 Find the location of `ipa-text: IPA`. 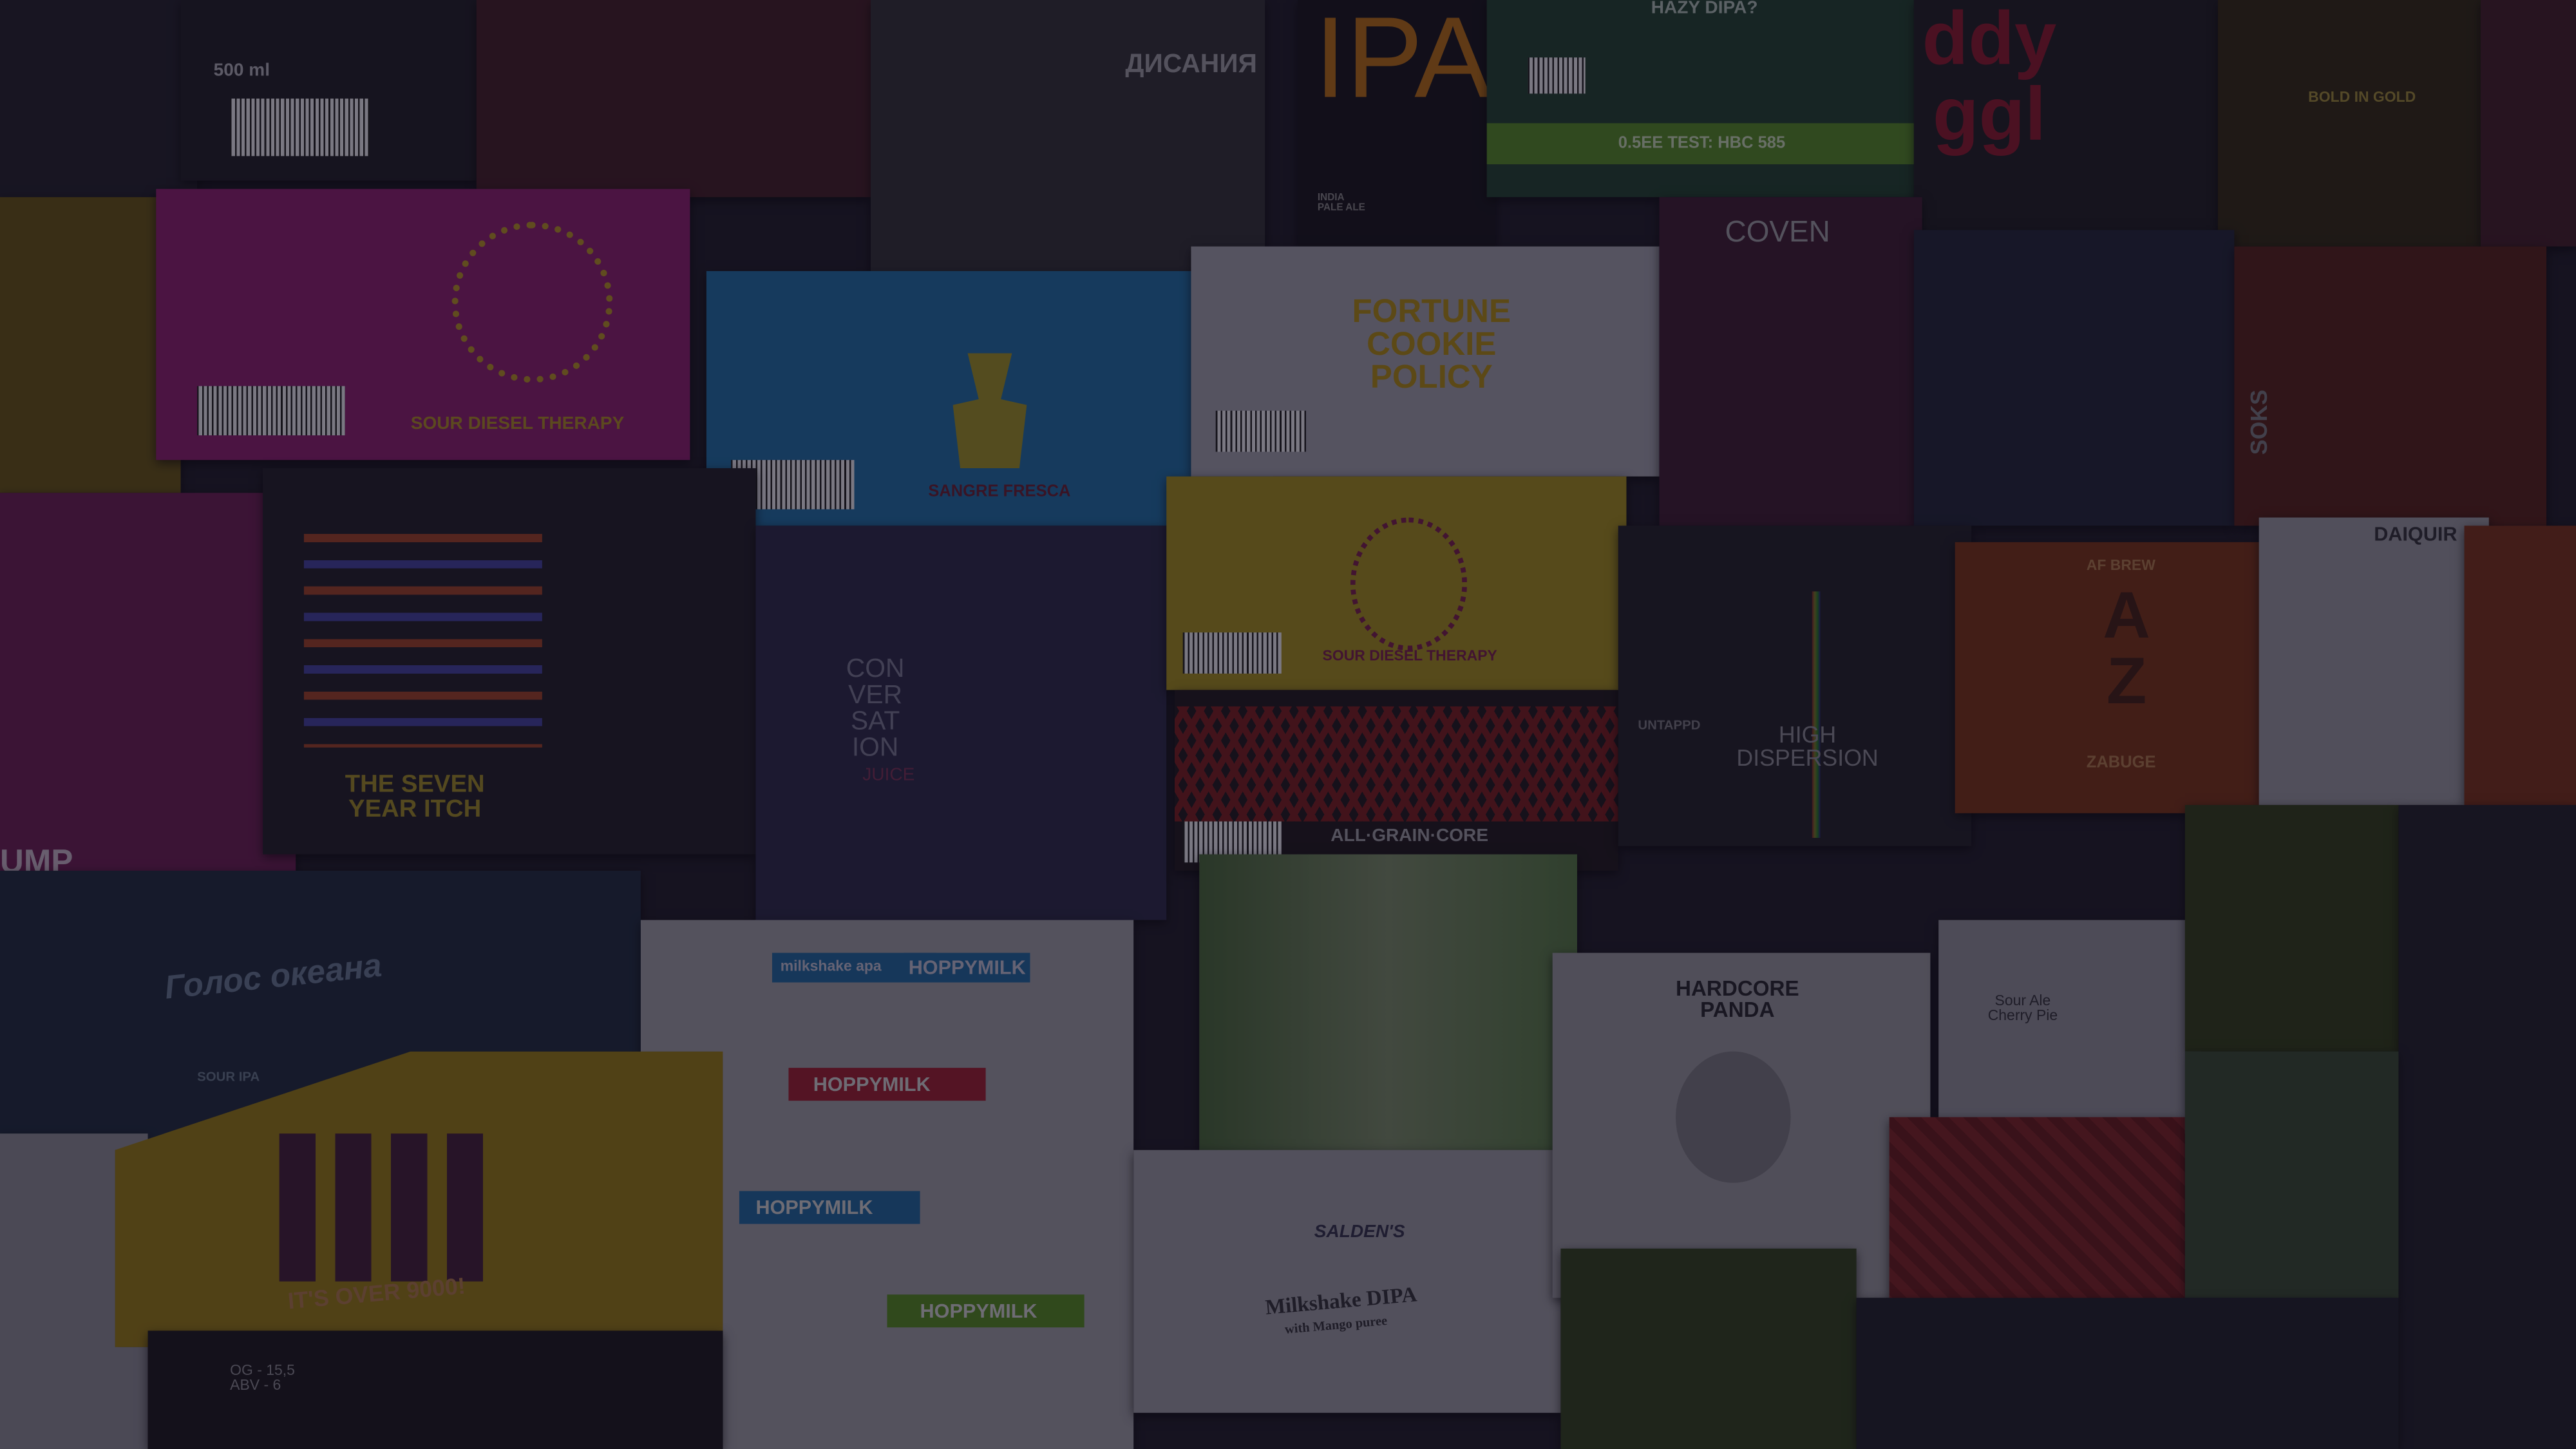

ipa-text: IPA is located at coordinates (1403, 61).